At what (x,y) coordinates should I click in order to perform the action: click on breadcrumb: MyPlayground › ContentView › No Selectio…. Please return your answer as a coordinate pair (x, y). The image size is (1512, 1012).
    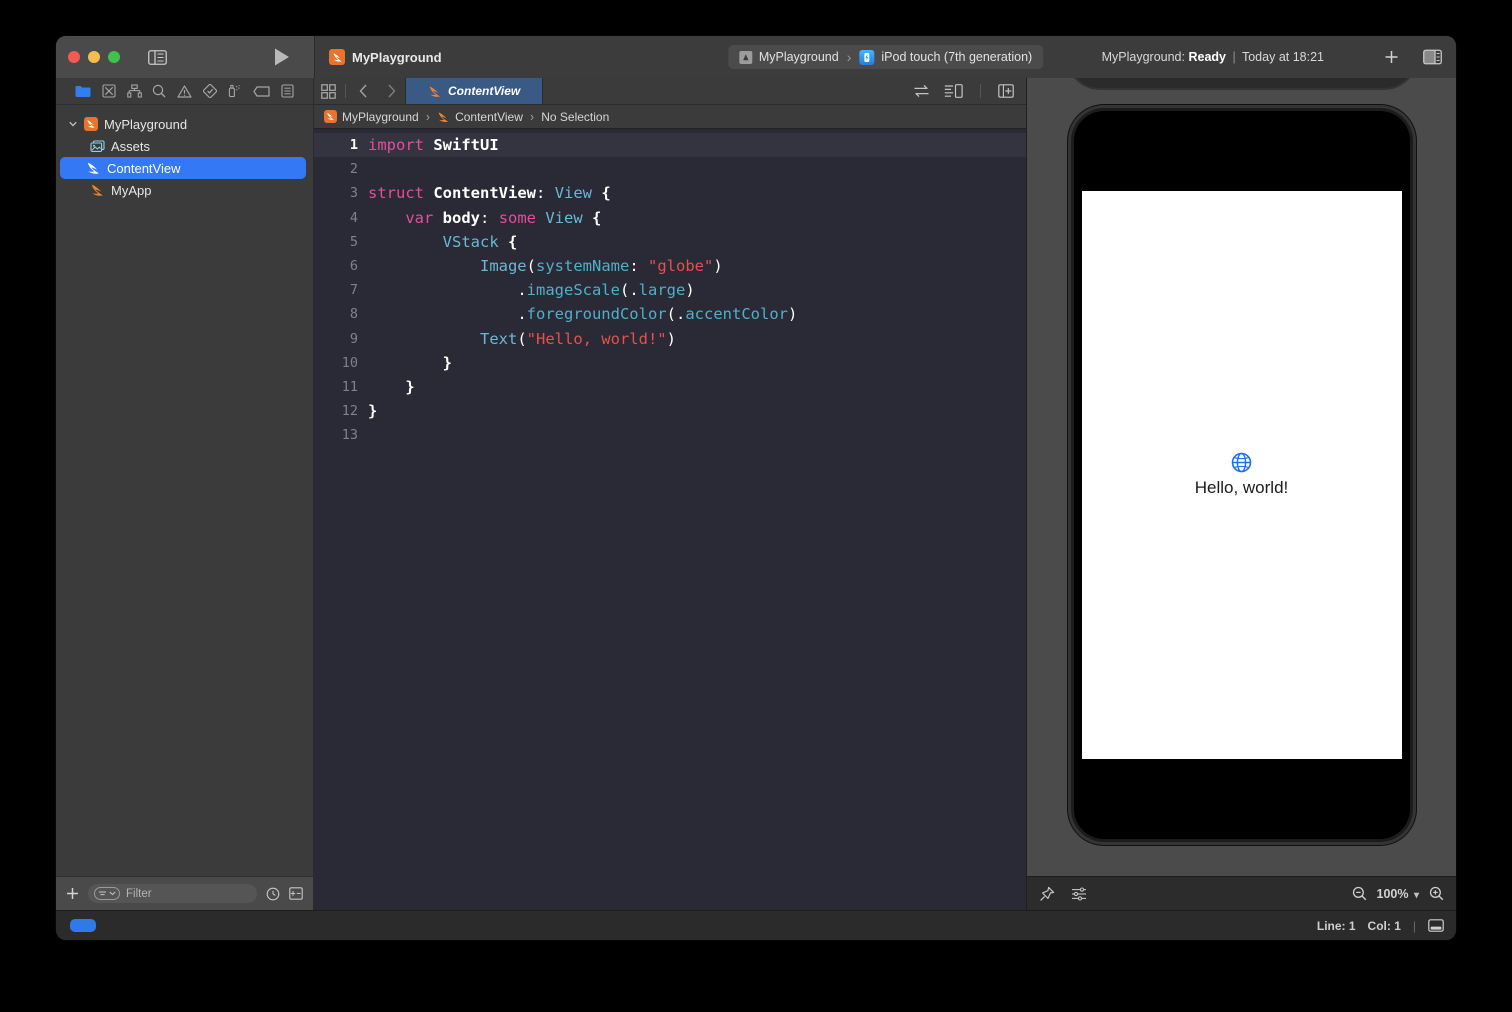
    Looking at the image, I should click on (670, 117).